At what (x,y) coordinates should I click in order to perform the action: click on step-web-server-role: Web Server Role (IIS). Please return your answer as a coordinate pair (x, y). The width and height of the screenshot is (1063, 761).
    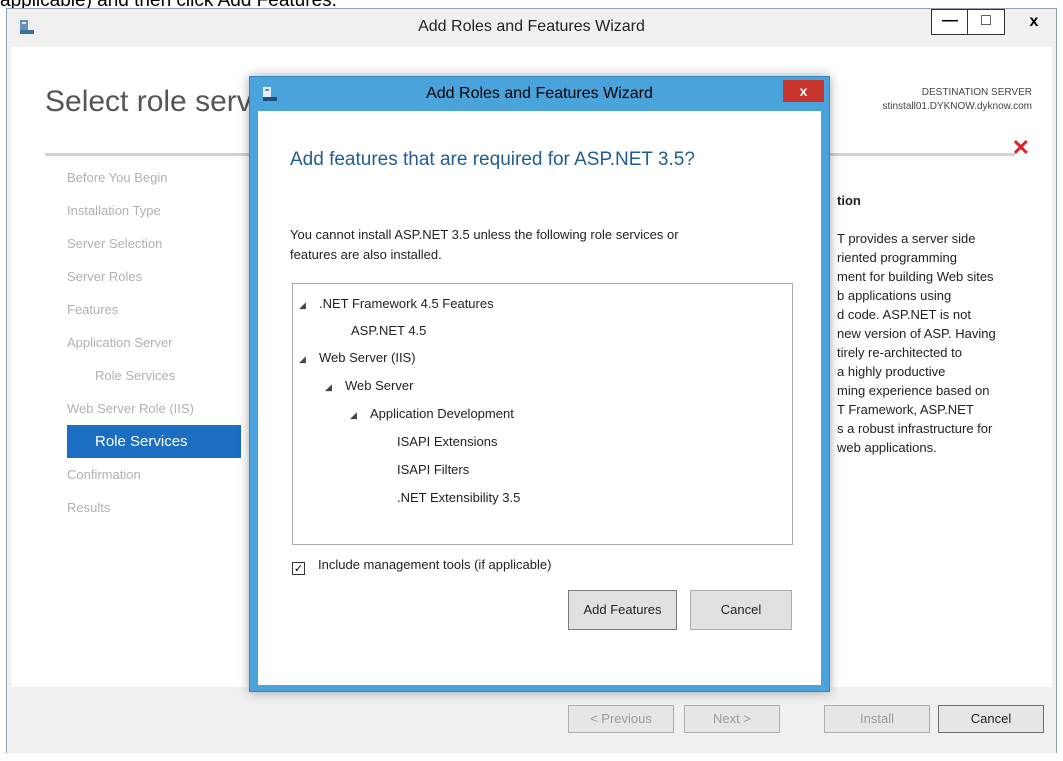
    Looking at the image, I should click on (126, 408).